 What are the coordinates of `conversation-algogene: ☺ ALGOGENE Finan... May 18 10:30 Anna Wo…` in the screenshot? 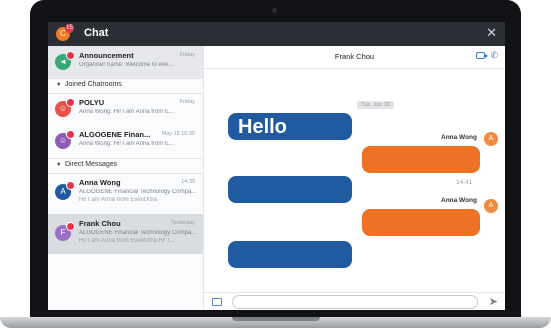 It's located at (125, 141).